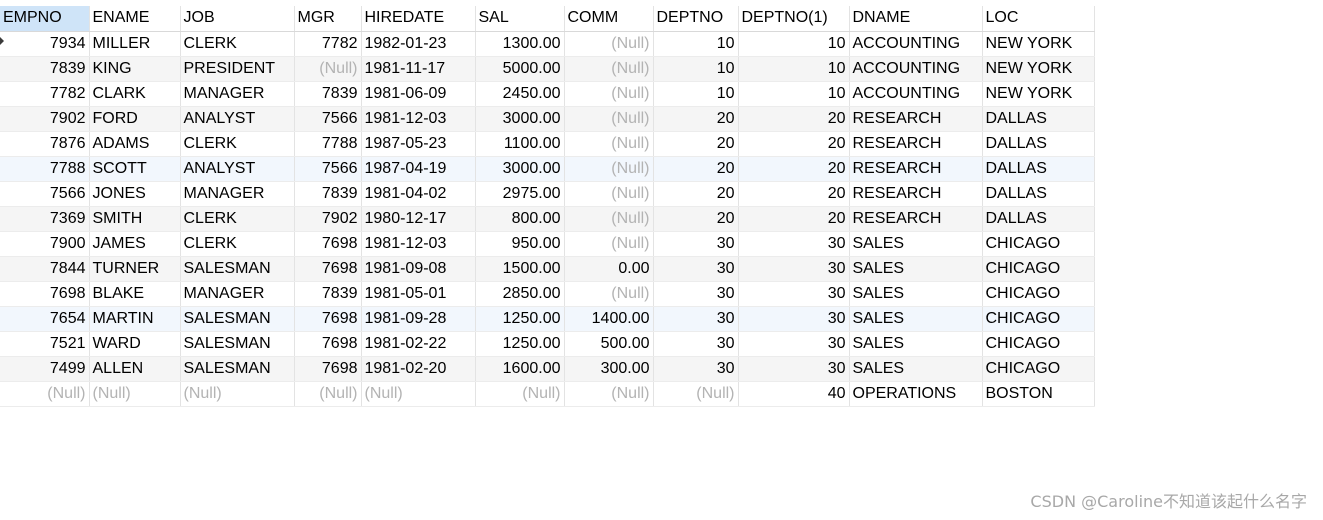 The image size is (1323, 520). What do you see at coordinates (696, 394) in the screenshot?
I see `cell-deptno: (Null)` at bounding box center [696, 394].